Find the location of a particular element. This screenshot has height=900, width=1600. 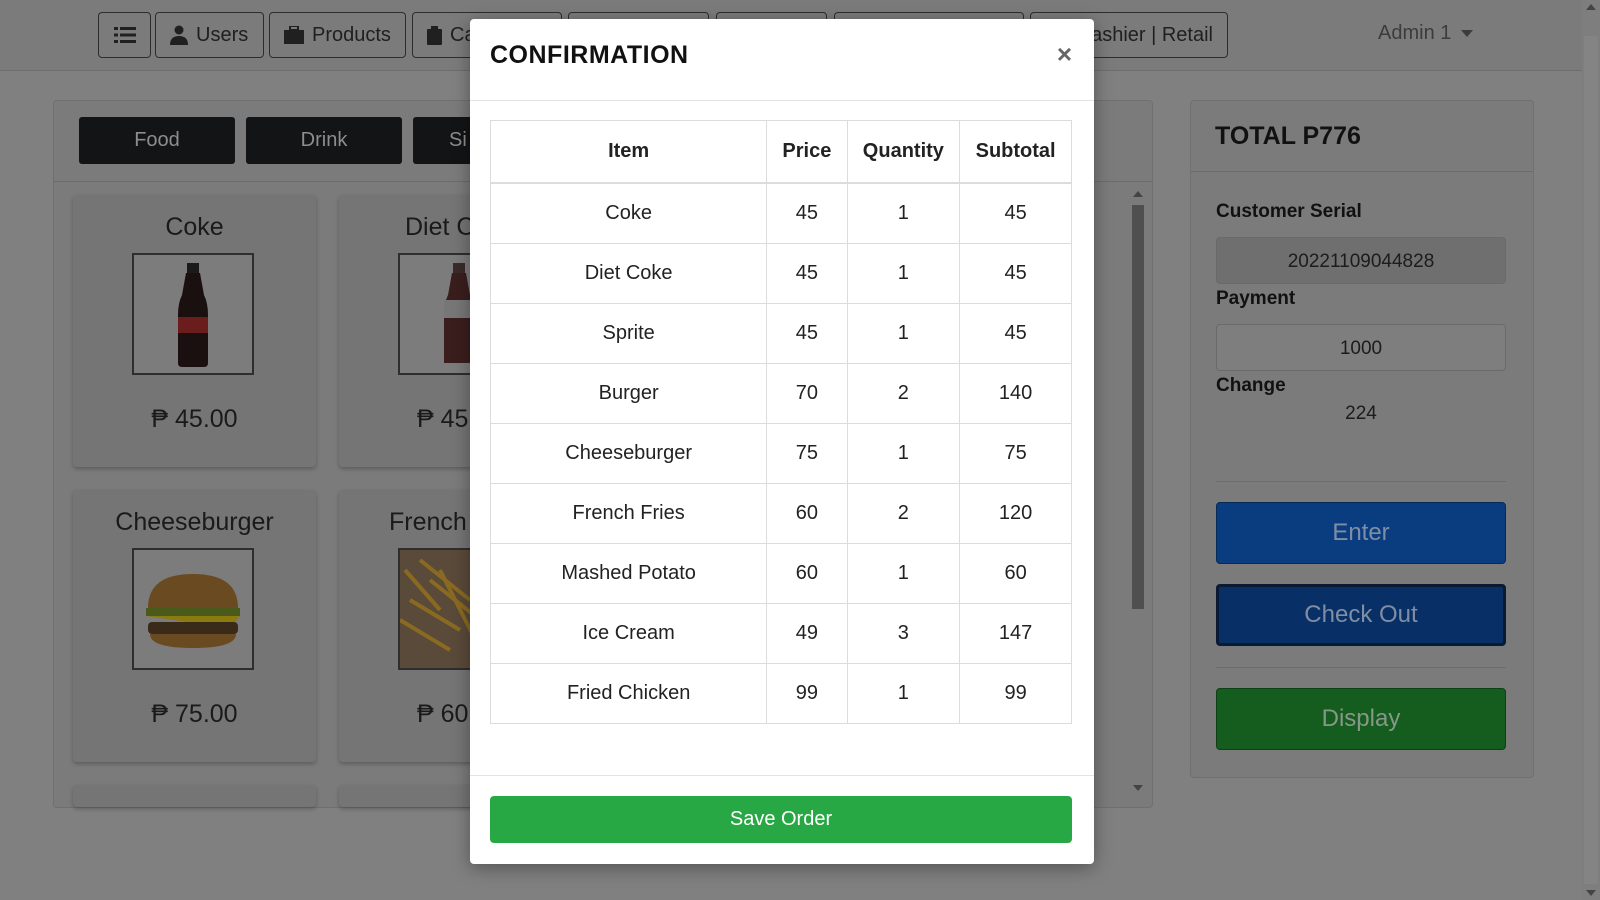

subtotal-cell: 140 is located at coordinates (1015, 393).